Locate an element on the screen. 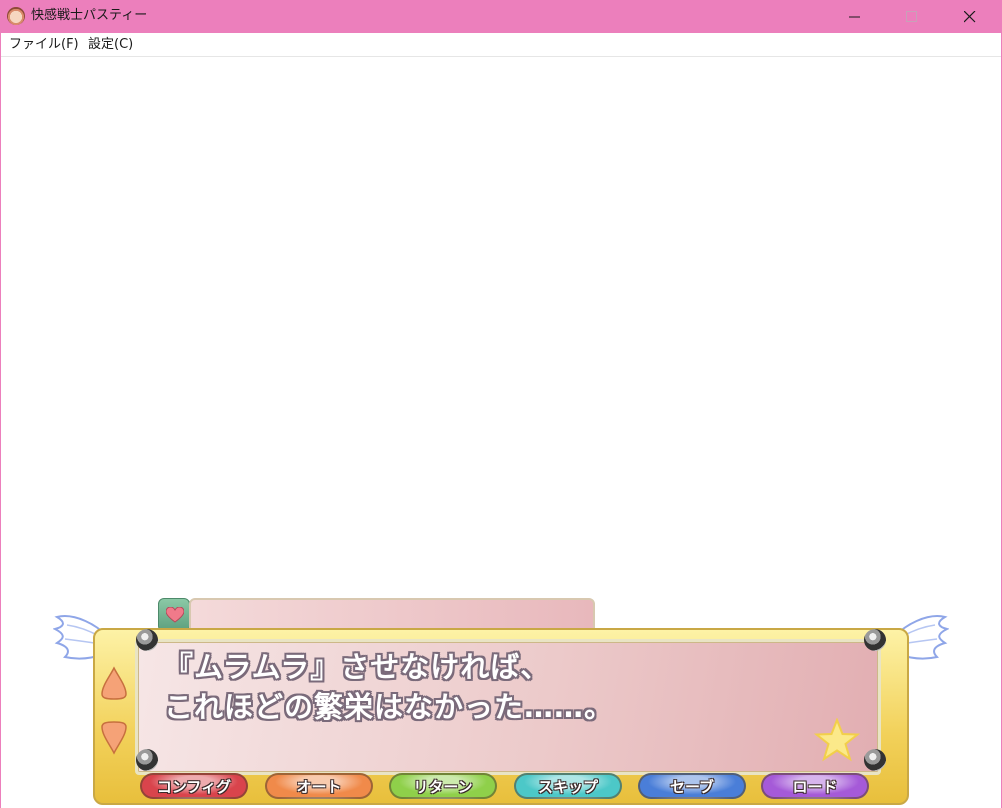 This screenshot has width=1002, height=808. dialogue-line-1: 『ムラムラ』させなければ、 is located at coordinates (357, 667).